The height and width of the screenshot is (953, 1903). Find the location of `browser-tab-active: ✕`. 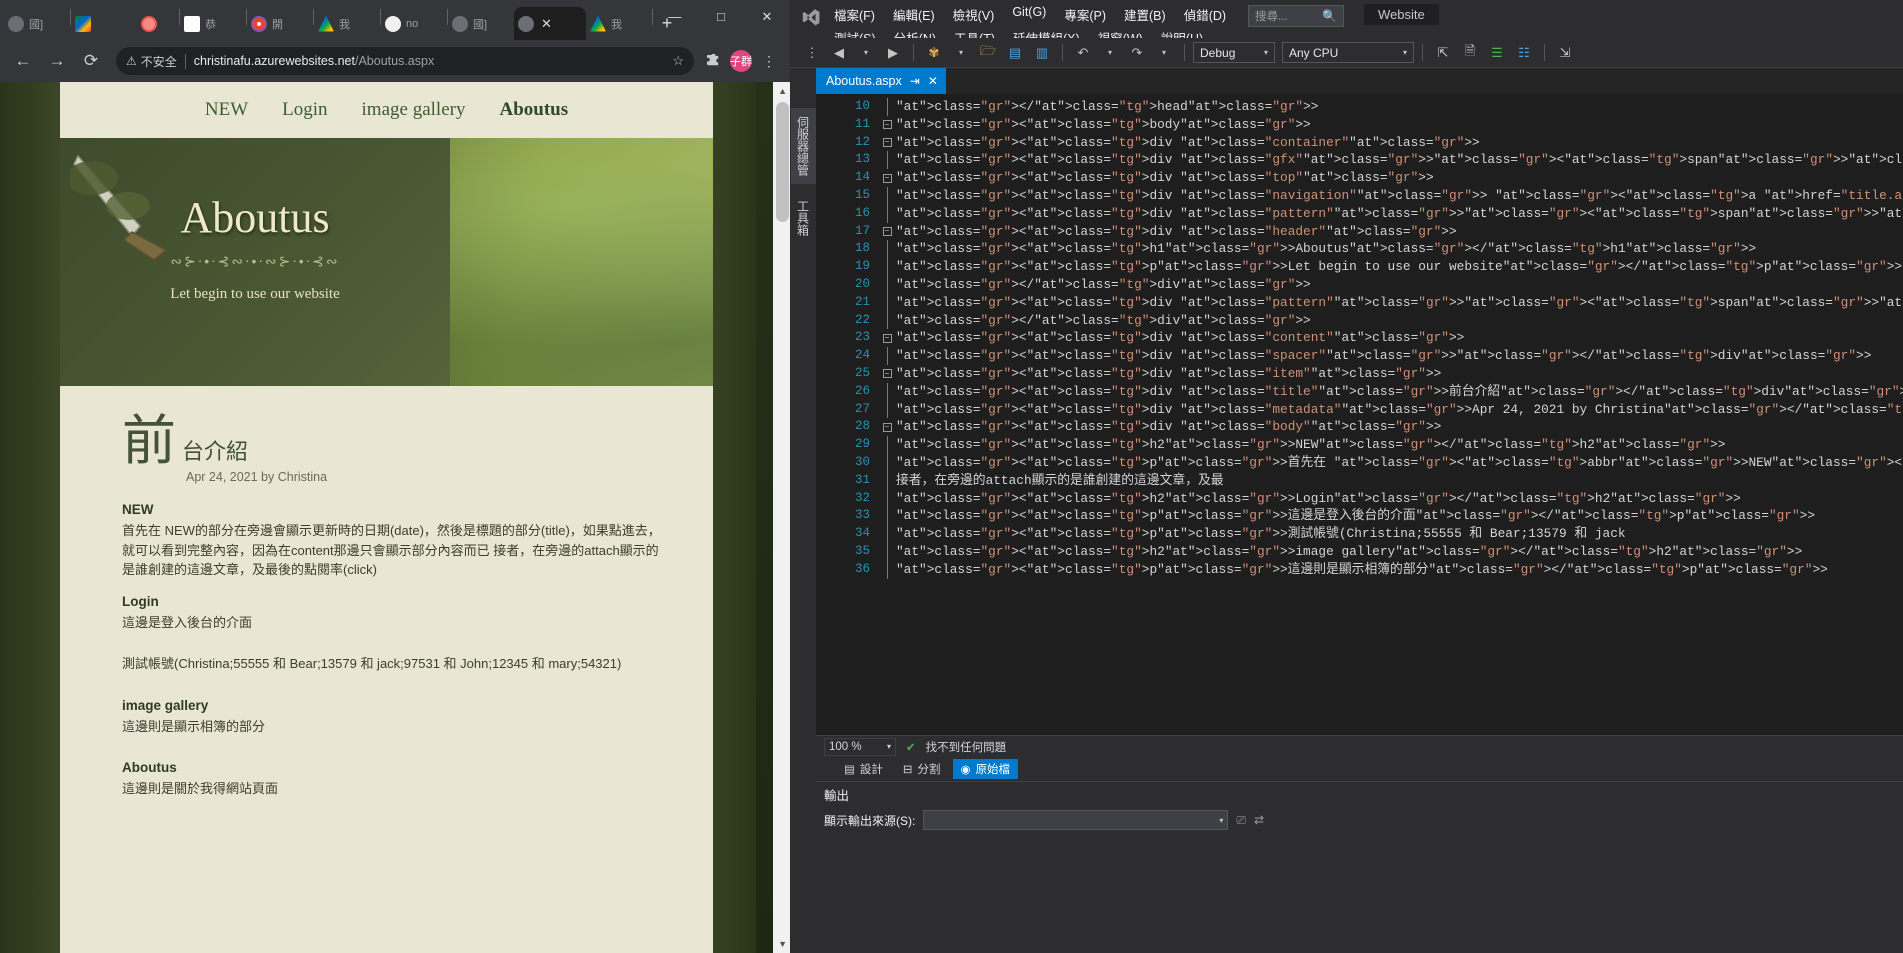

browser-tab-active: ✕ is located at coordinates (550, 23).